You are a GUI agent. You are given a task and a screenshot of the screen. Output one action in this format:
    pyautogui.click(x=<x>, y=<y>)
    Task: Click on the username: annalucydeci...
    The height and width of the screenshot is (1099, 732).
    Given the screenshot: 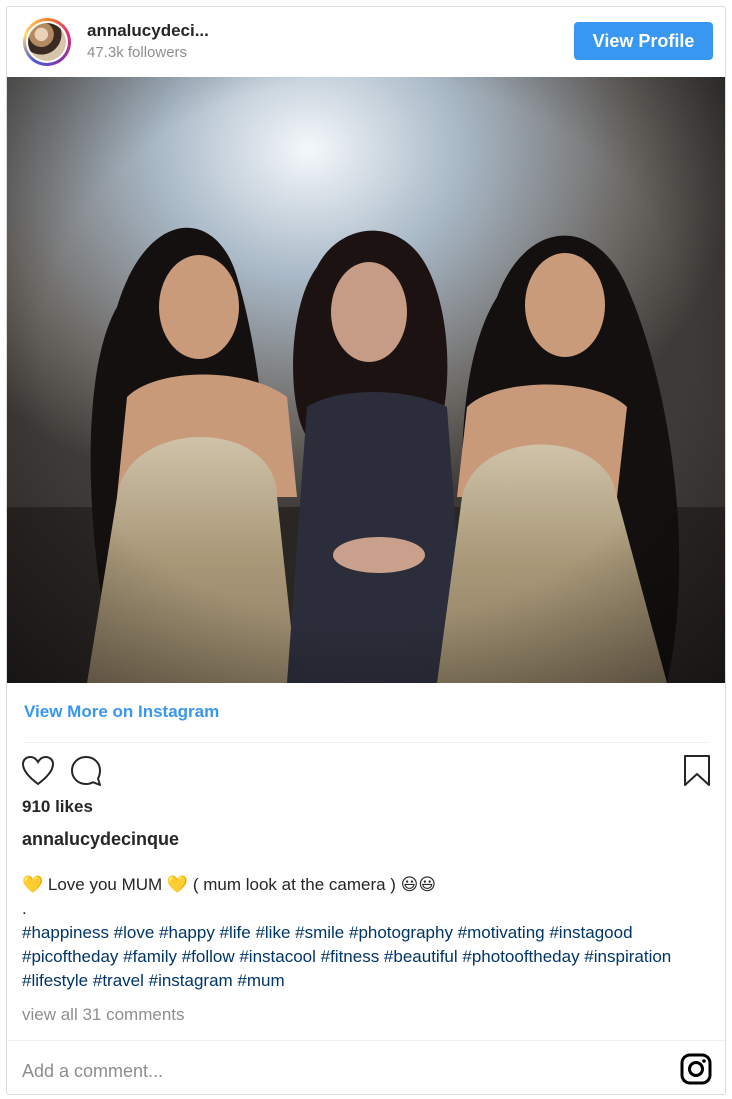 What is the action you would take?
    pyautogui.click(x=148, y=31)
    